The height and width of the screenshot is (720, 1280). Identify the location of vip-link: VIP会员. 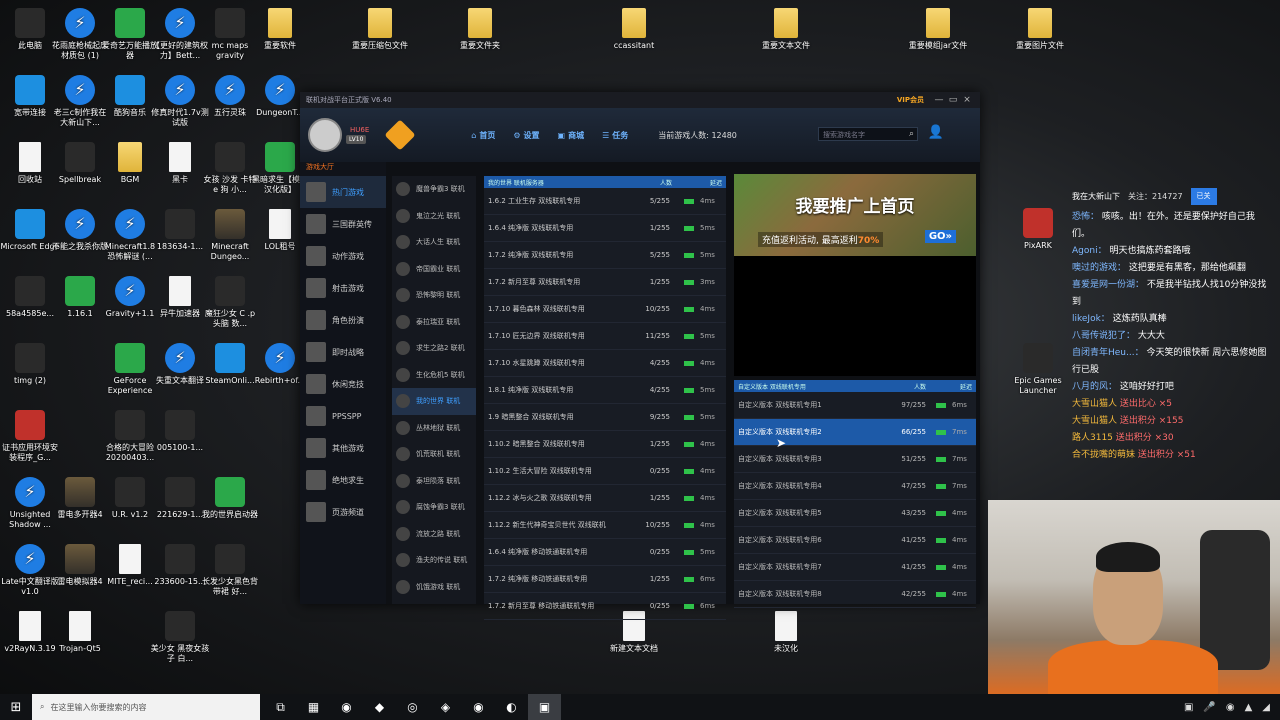
(910, 100).